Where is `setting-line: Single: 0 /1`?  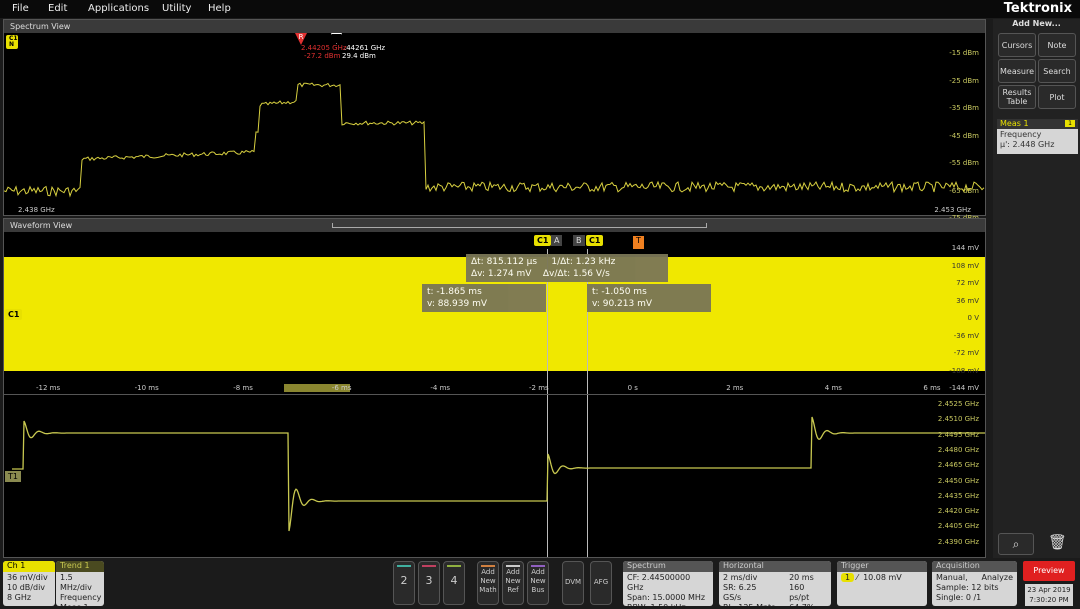
setting-line: Single: 0 /1 is located at coordinates (959, 597).